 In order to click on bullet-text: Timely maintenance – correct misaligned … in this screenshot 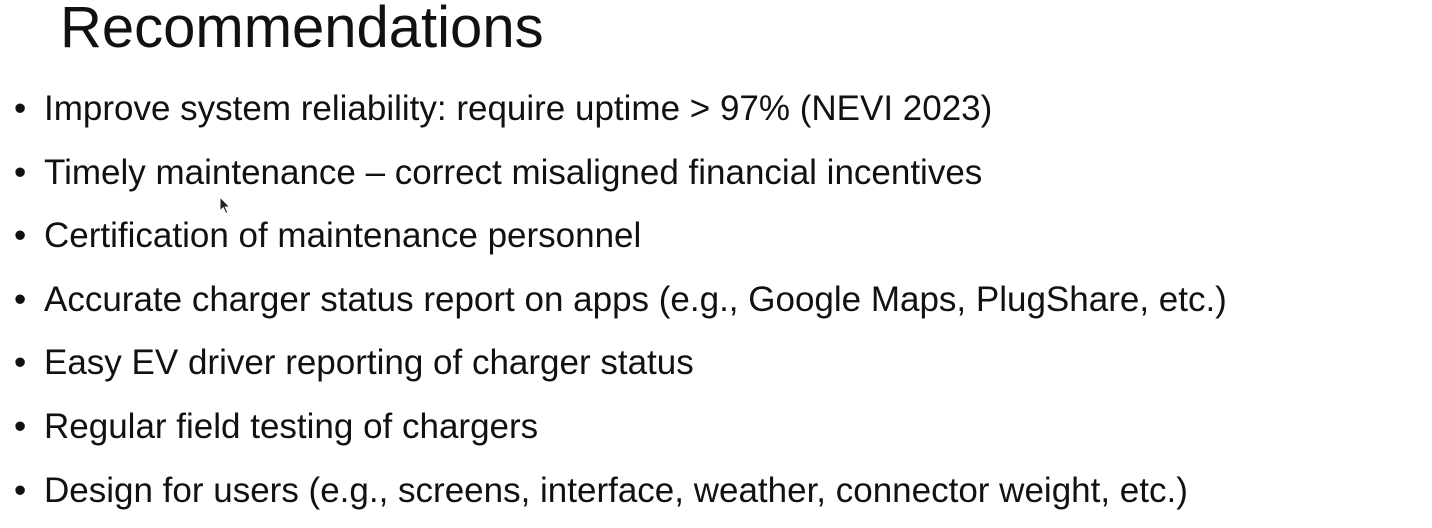, I will do `click(513, 172)`.